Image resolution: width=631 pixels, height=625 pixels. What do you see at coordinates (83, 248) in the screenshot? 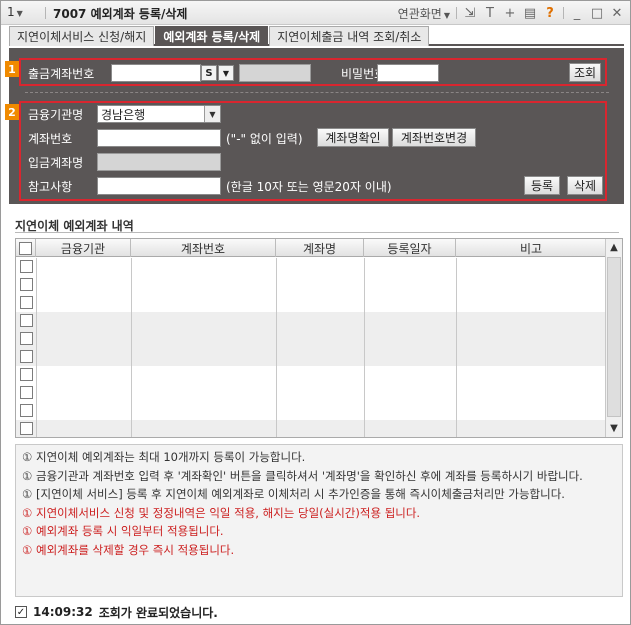
I see `column-header-bank: 금융기관` at bounding box center [83, 248].